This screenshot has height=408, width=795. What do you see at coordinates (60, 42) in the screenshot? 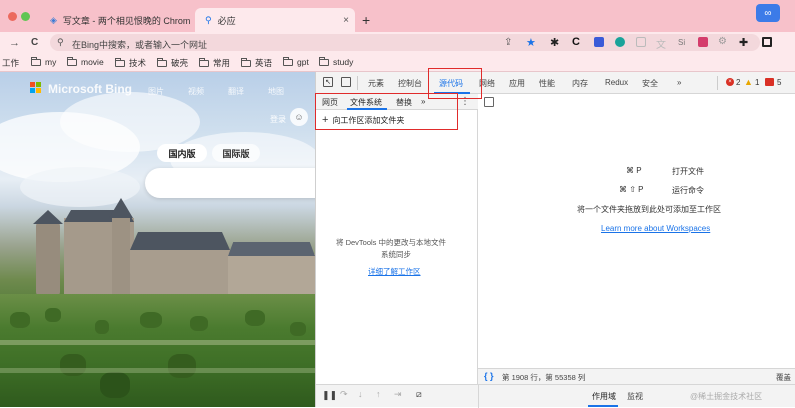
I see `search-icon: ⚲` at bounding box center [60, 42].